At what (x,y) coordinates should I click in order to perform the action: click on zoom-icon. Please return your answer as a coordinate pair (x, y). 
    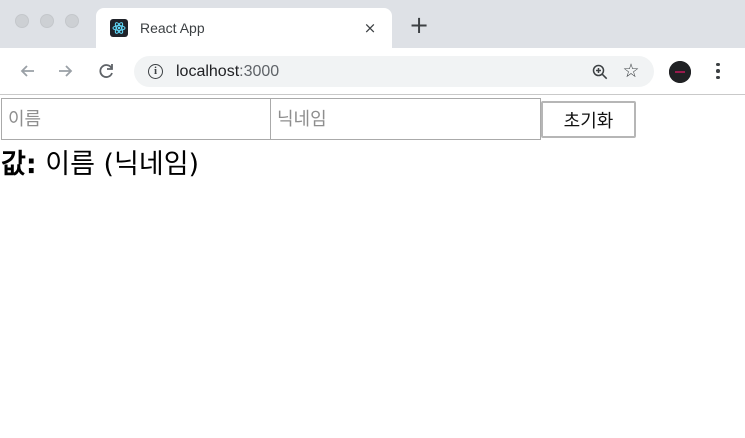
    Looking at the image, I should click on (600, 72).